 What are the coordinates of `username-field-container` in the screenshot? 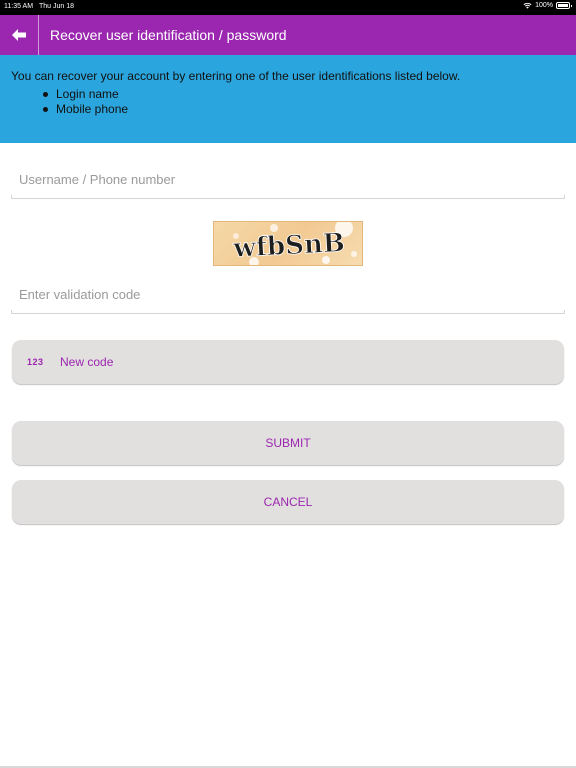 It's located at (288, 179).